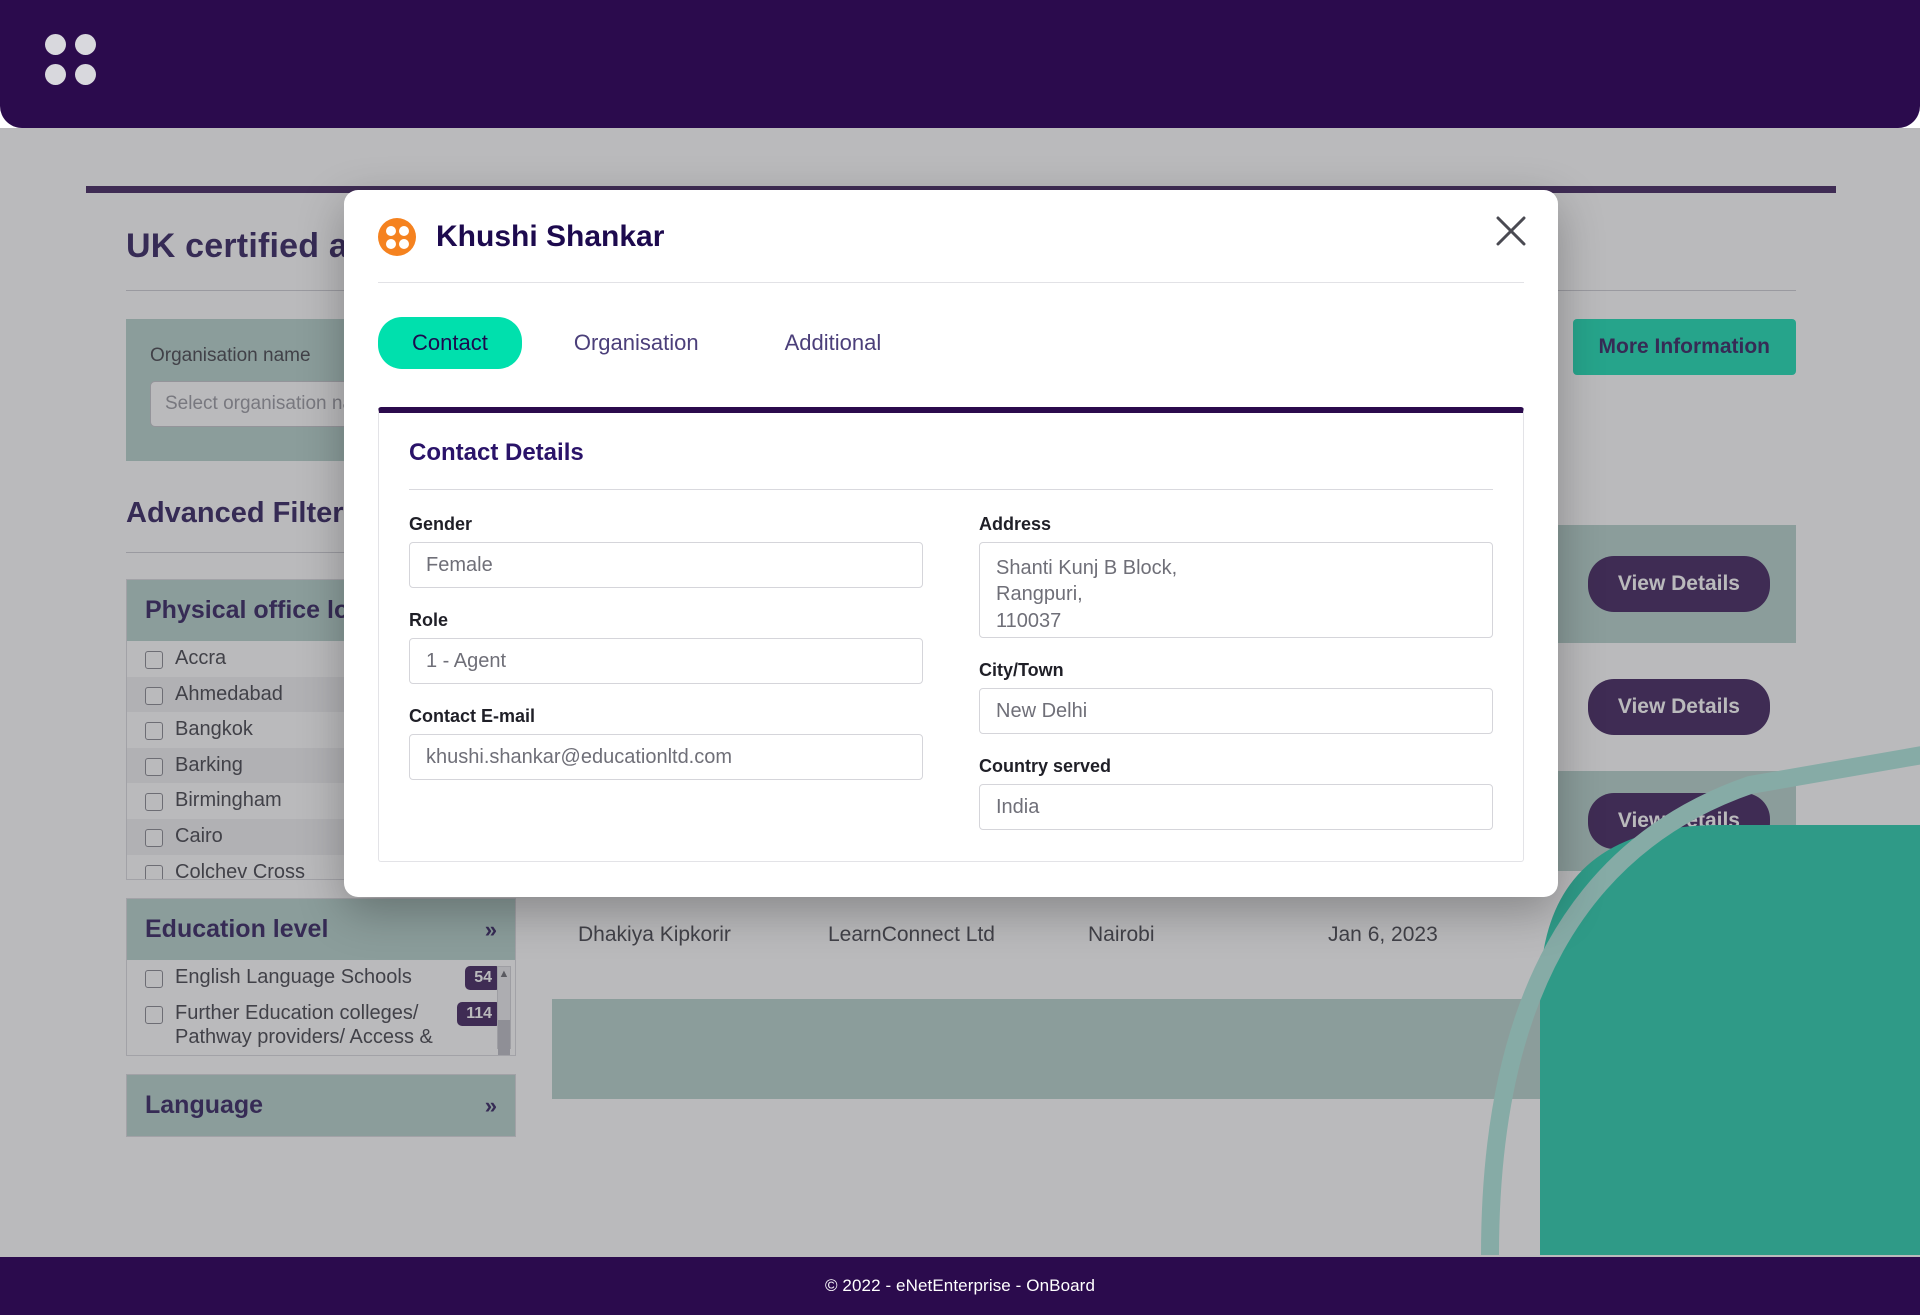 This screenshot has height=1315, width=1920. Describe the element at coordinates (1684, 347) in the screenshot. I see `more-information-button: More Information` at that location.